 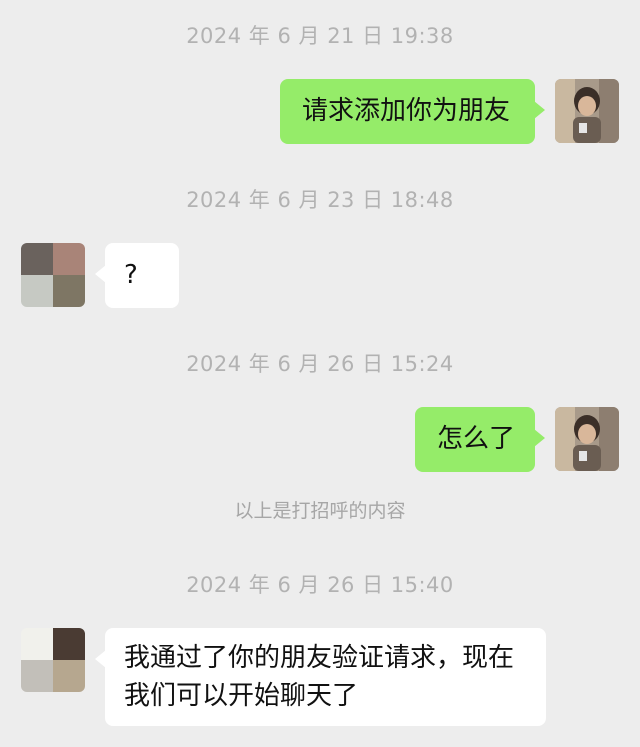 I want to click on message-text: 请求添加你为朋友, so click(x=406, y=111).